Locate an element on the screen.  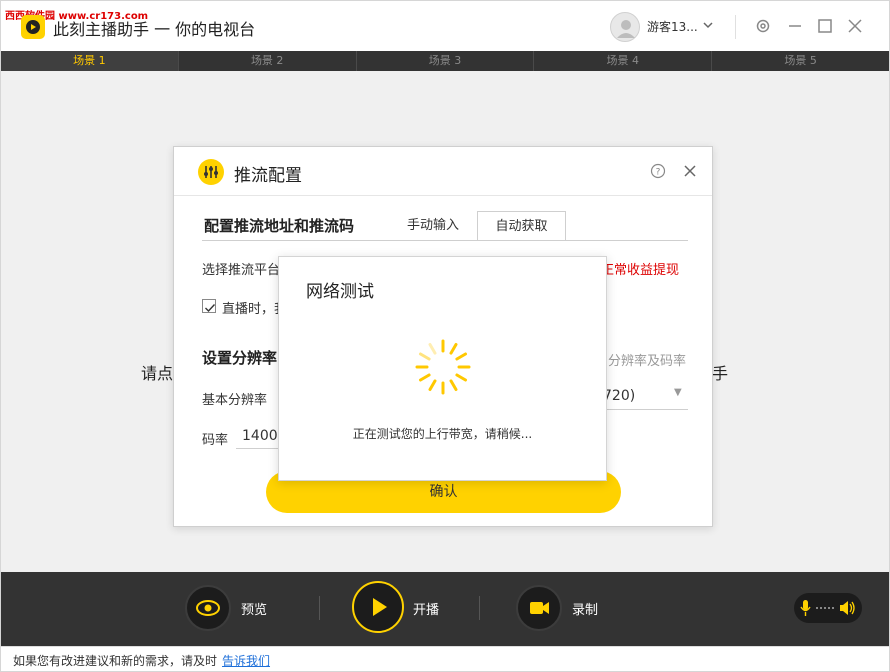
resolution-bitrate-link: 分辨率及码率 is located at coordinates (647, 359).